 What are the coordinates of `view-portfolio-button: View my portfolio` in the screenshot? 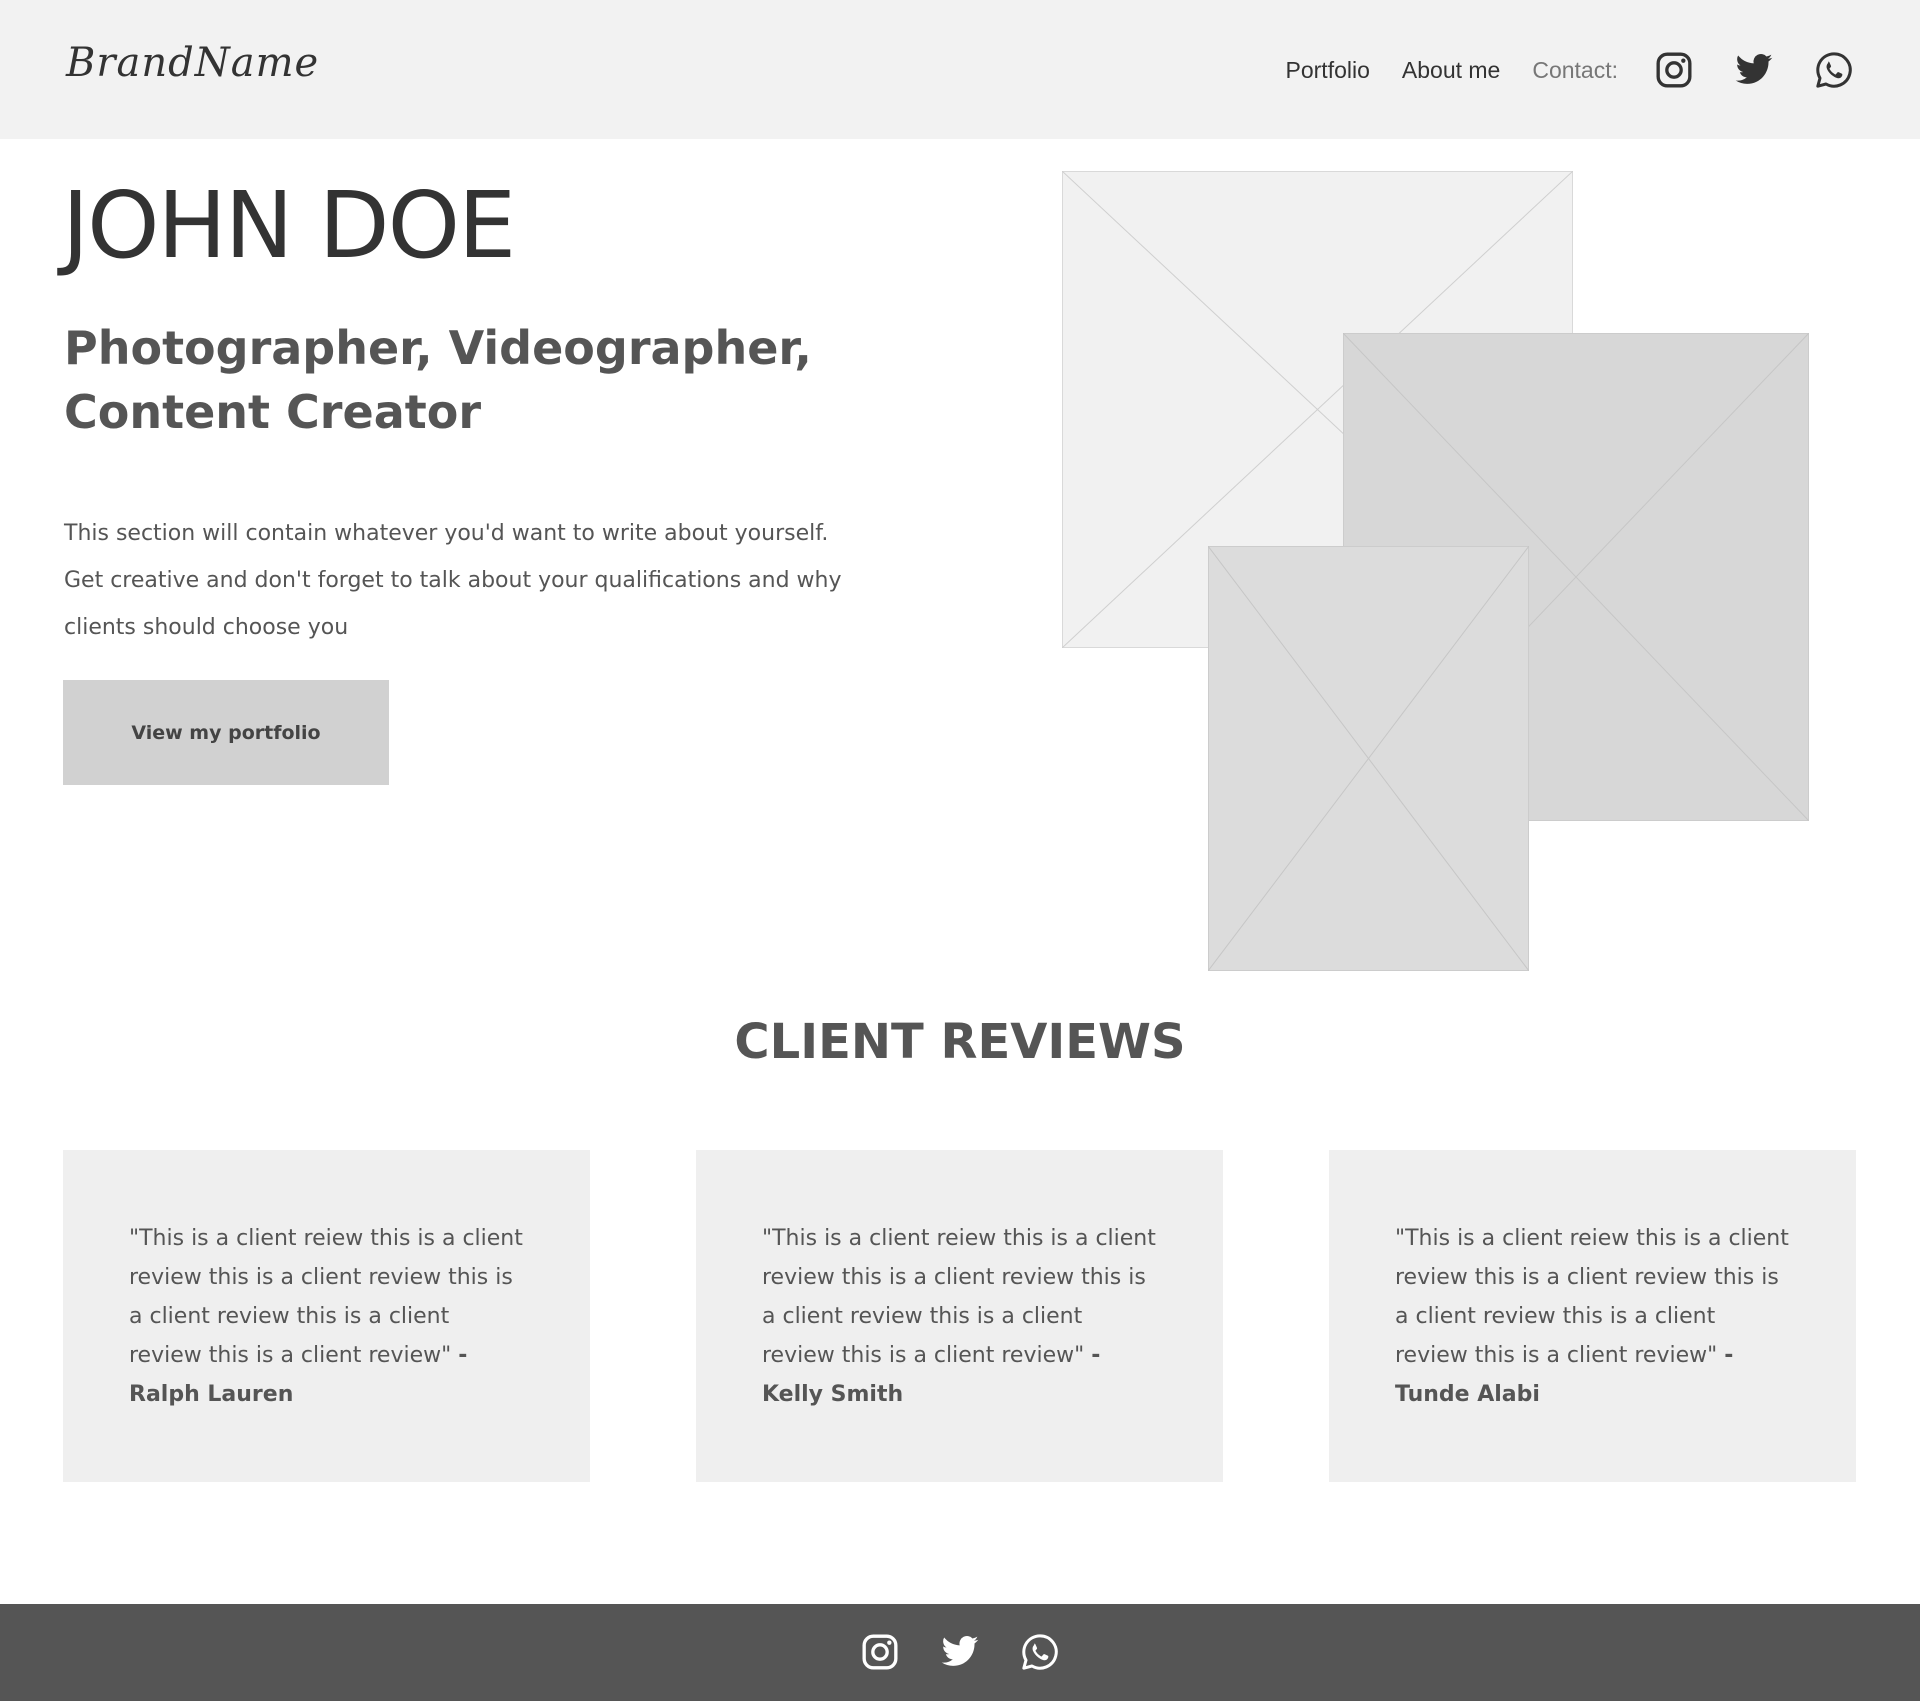 It's located at (226, 732).